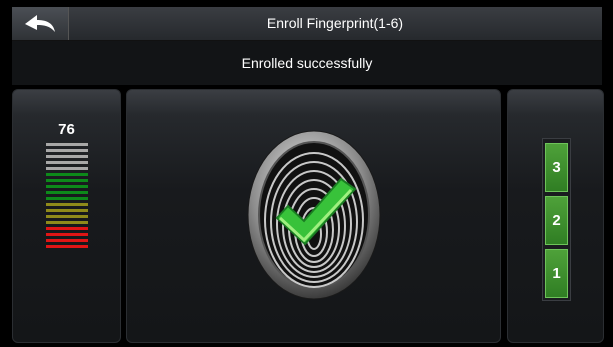 This screenshot has width=613, height=347. I want to click on status-message: Enrolled successfully, so click(307, 63).